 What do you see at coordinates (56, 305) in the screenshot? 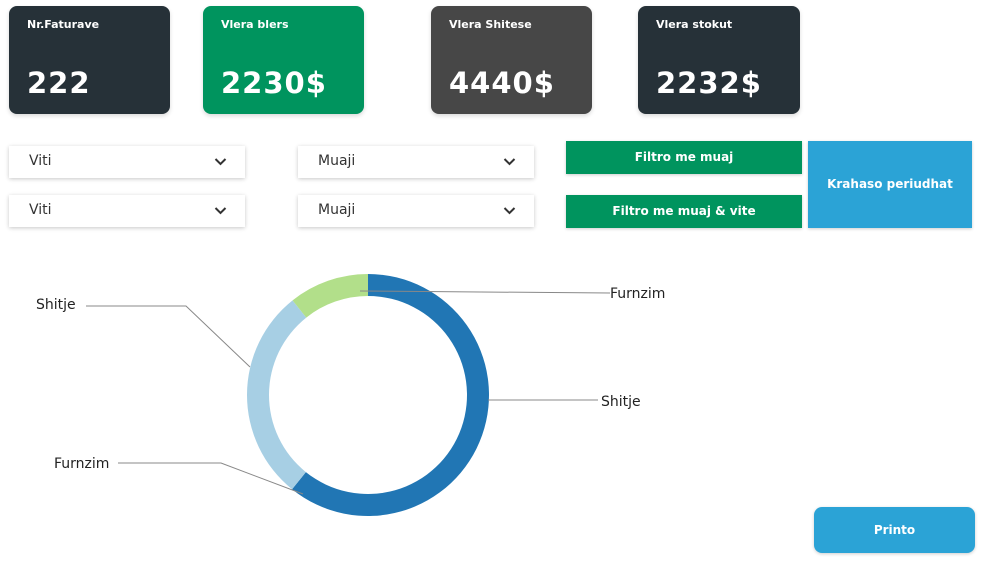
I see `chart-label-shitje-left: Shitje` at bounding box center [56, 305].